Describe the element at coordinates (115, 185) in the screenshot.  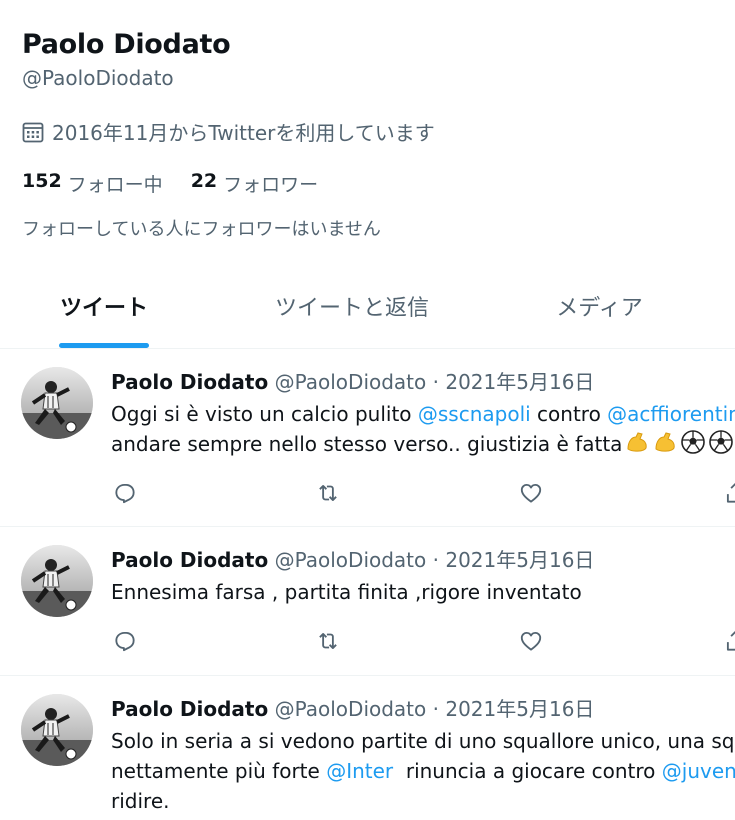
I see `following-label: フォロー中` at that location.